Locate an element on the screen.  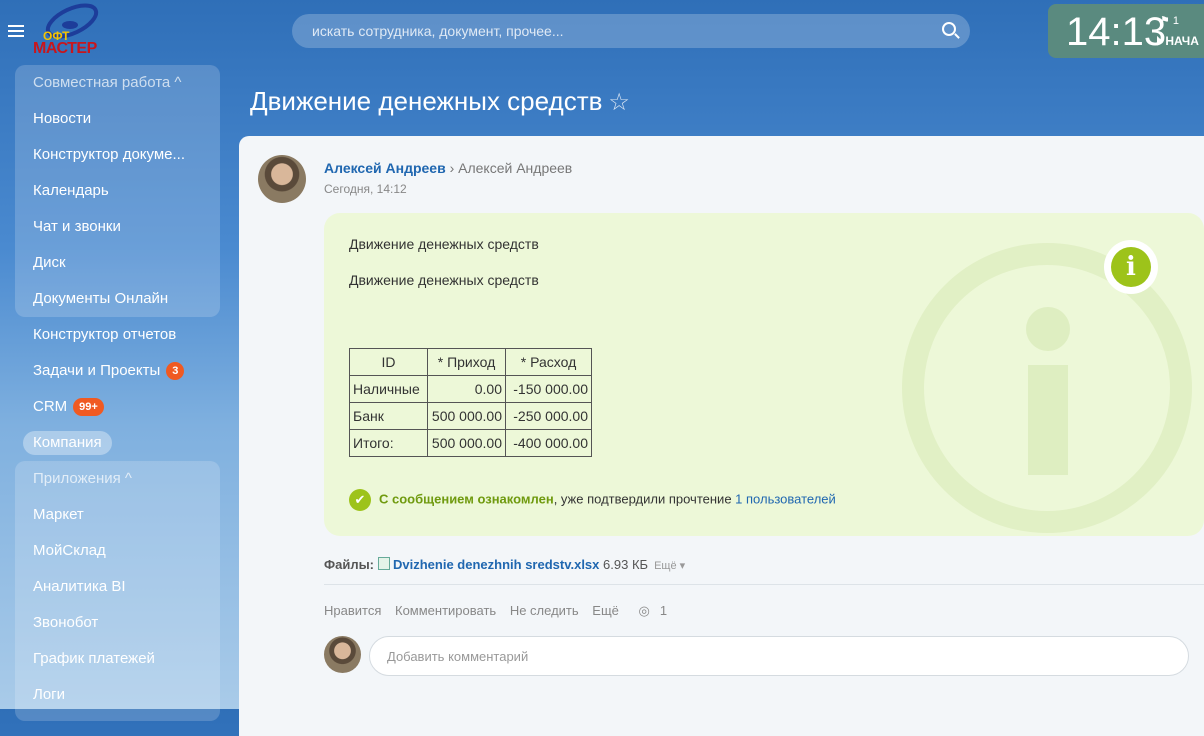
sidebar-item-calendar: Календарь is located at coordinates (117, 191).